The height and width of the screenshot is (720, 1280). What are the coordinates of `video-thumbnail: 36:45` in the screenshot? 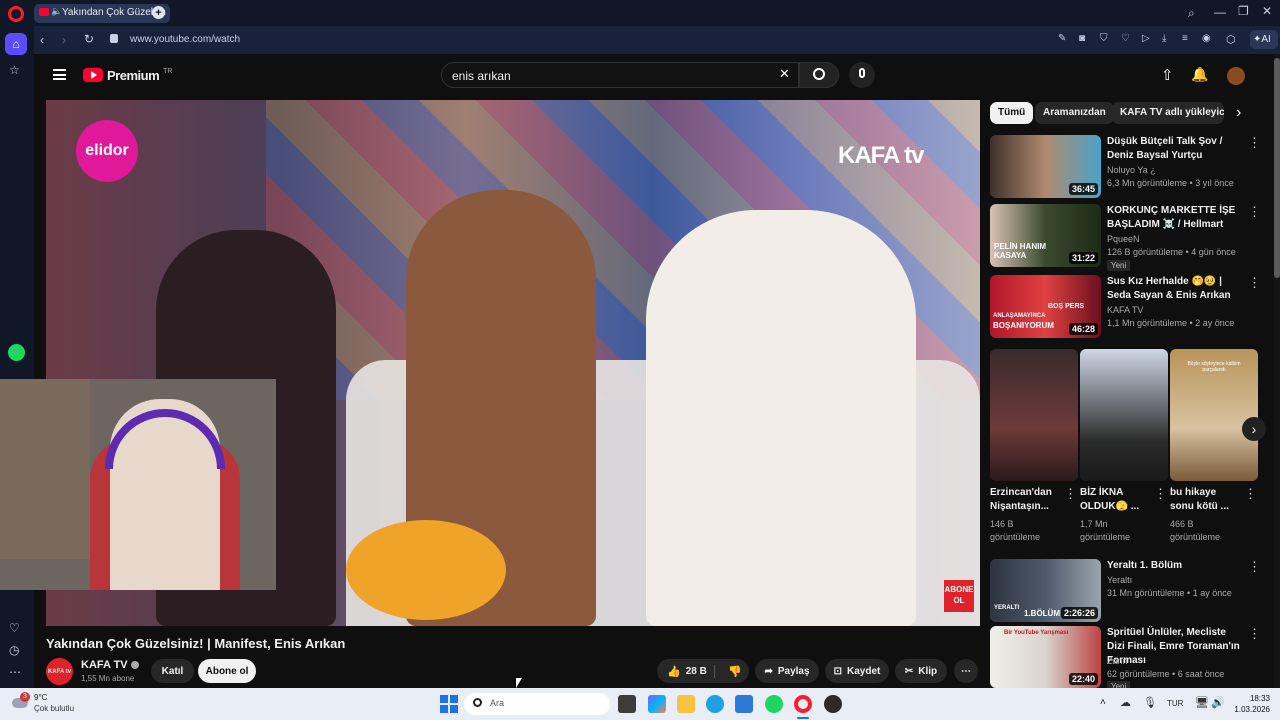 It's located at (1045, 166).